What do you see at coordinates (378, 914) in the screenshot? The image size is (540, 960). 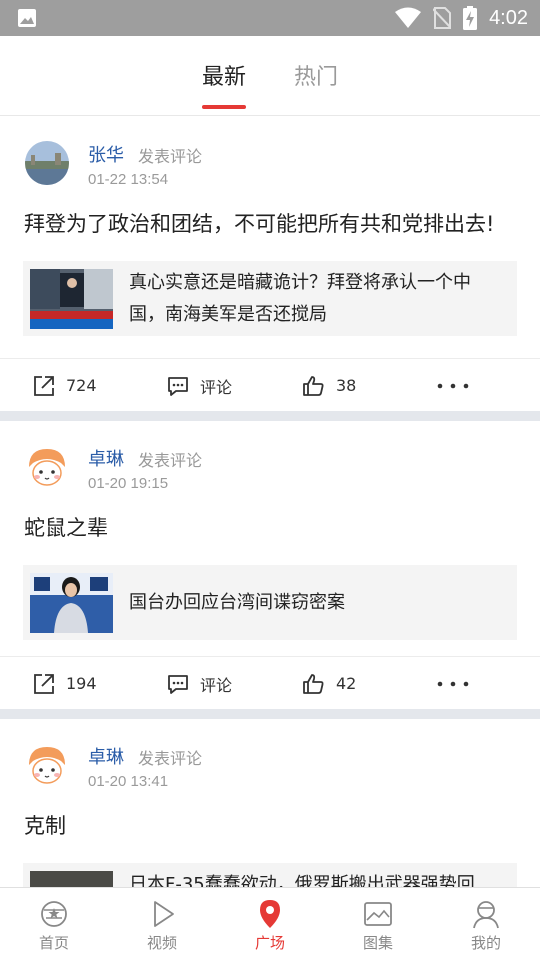 I see `image-gallery-icon` at bounding box center [378, 914].